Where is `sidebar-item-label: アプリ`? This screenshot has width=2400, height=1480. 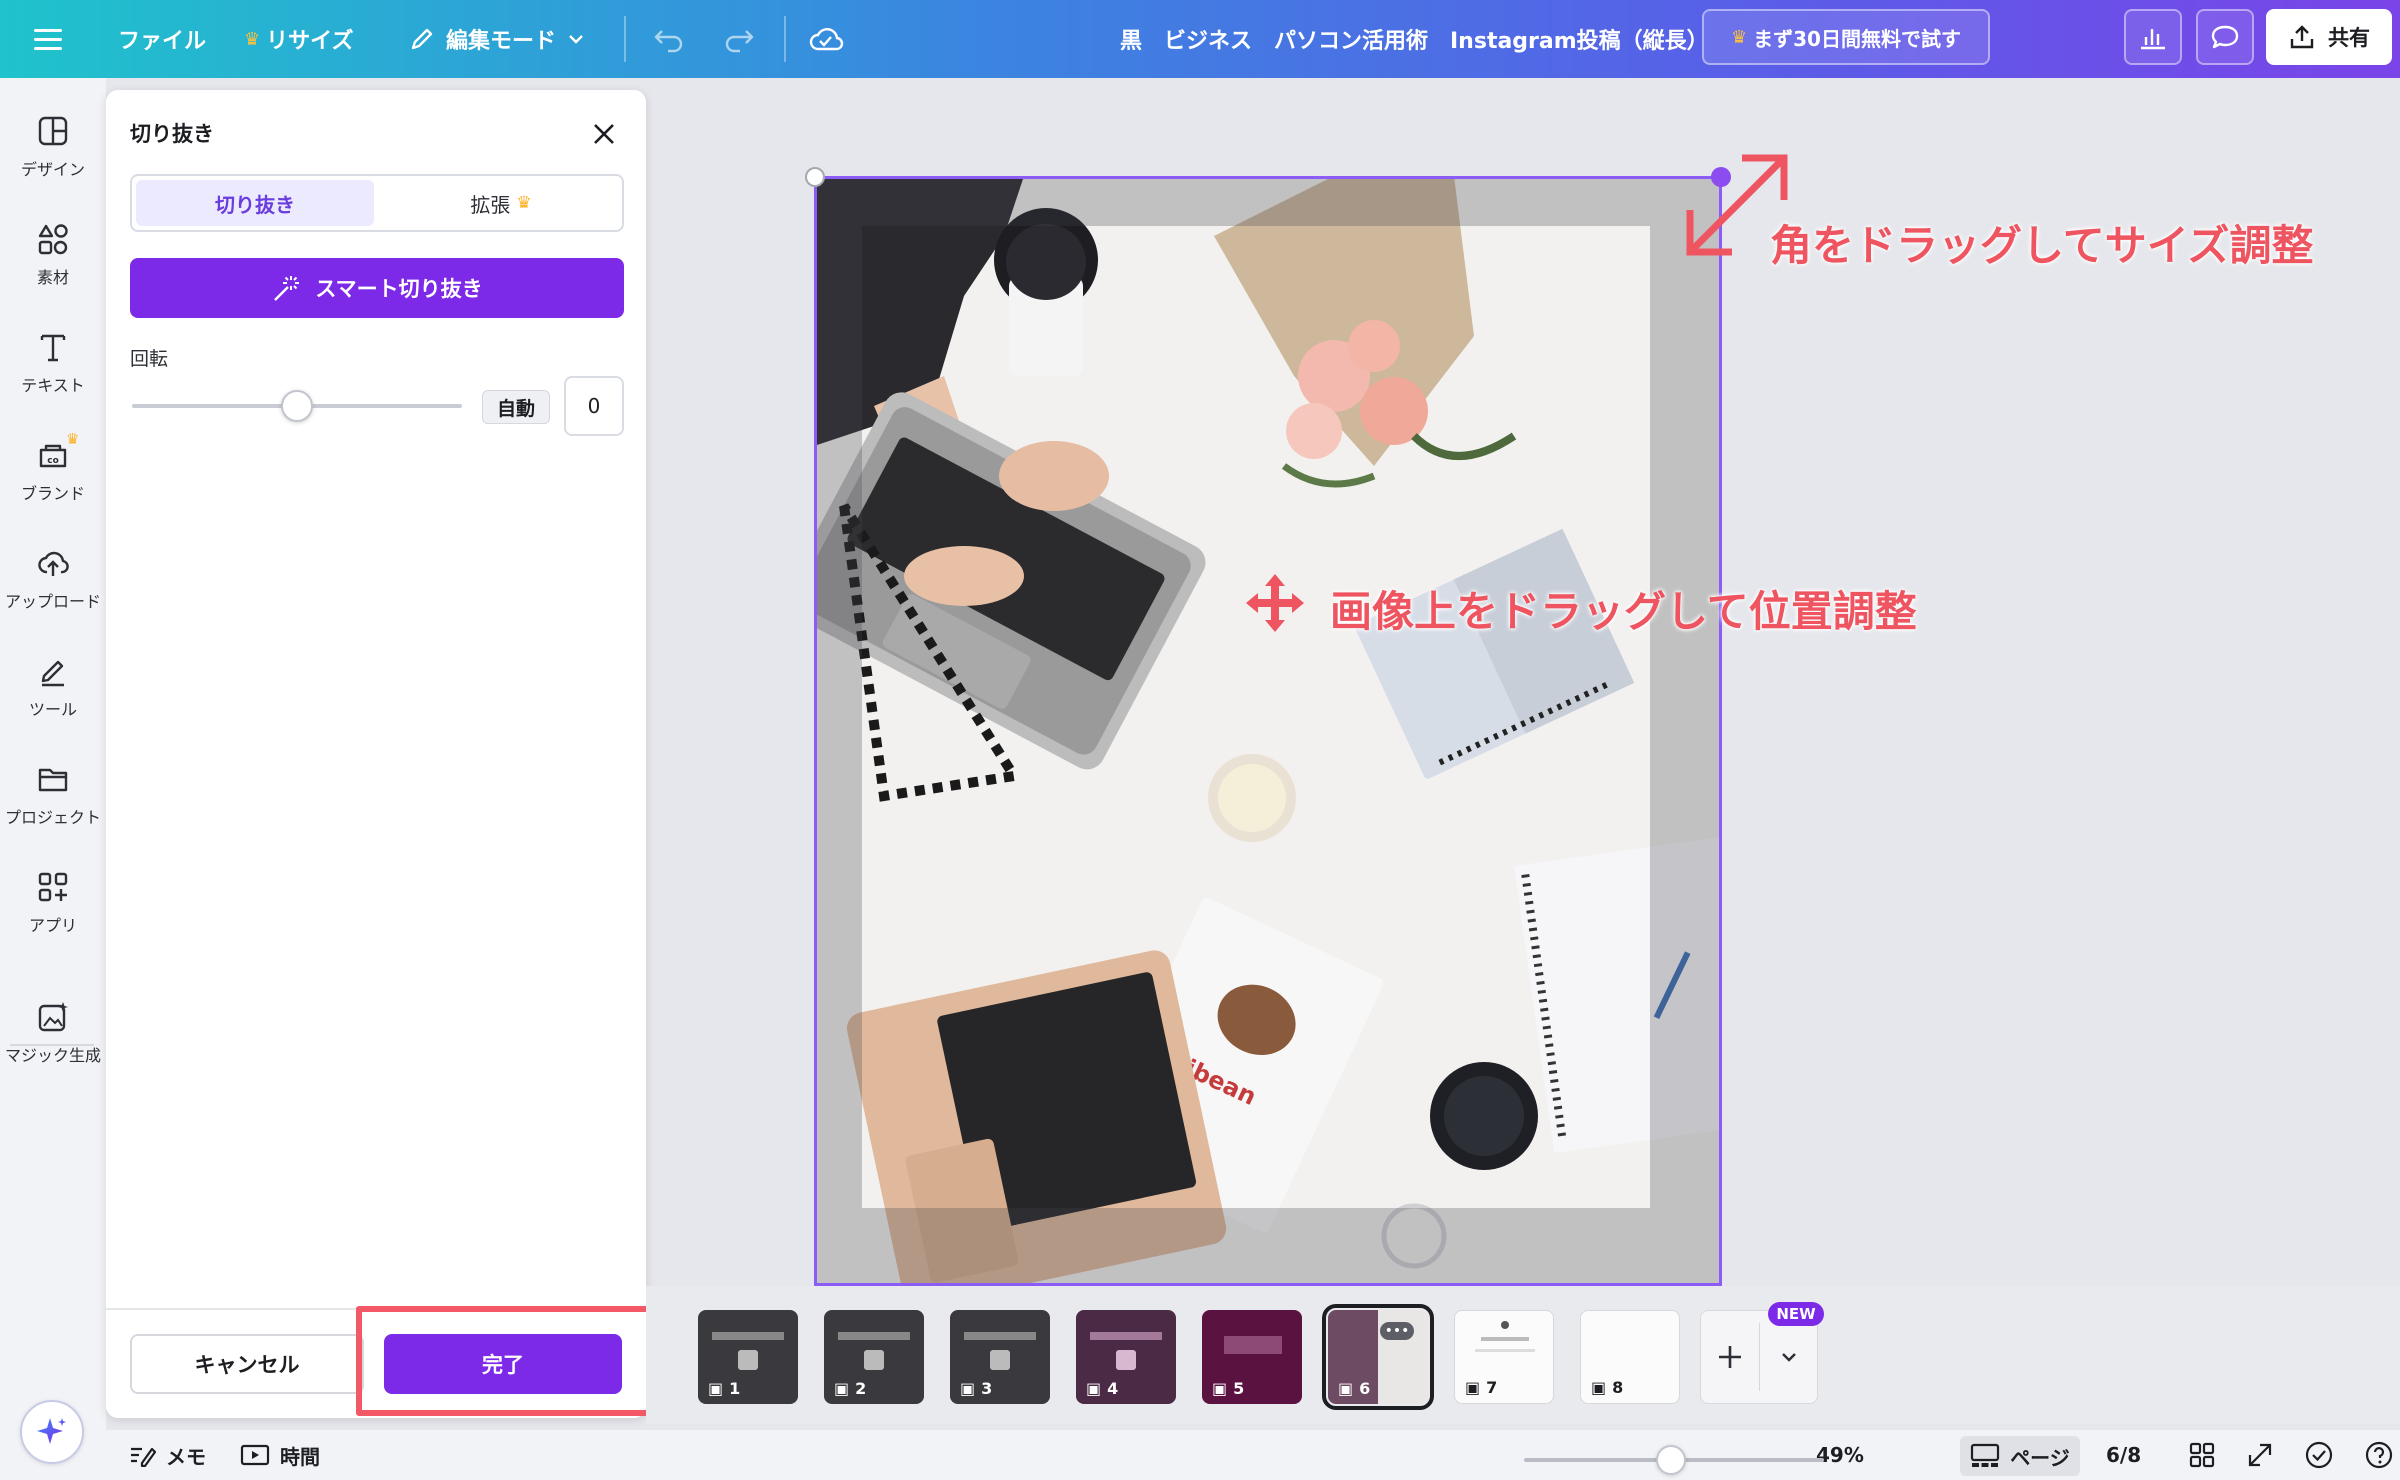 sidebar-item-label: アプリ is located at coordinates (52, 925).